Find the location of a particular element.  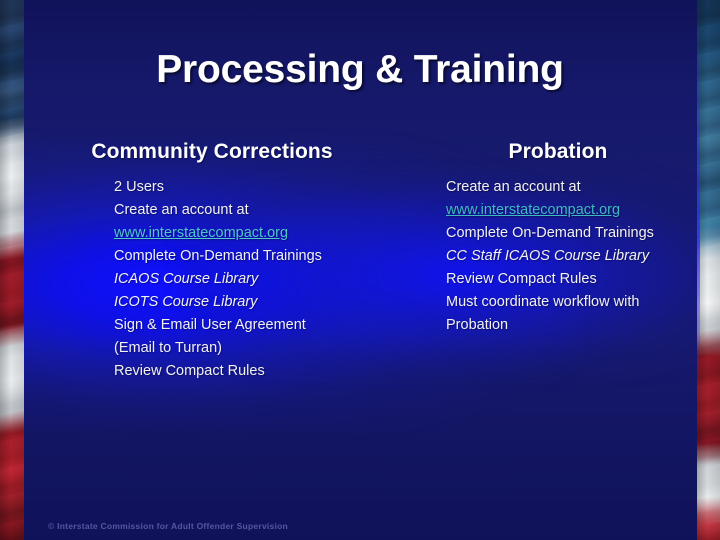

bullet-item: Must coordinate workflow with Probation is located at coordinates (543, 313).